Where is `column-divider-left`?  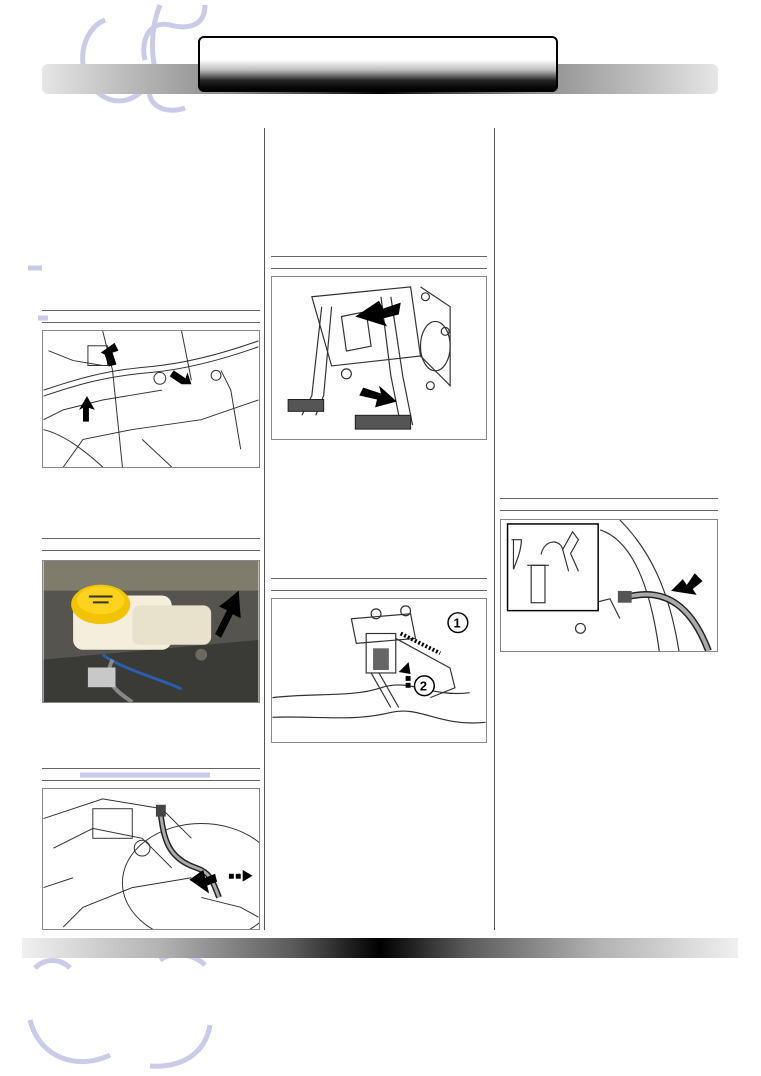 column-divider-left is located at coordinates (264, 529).